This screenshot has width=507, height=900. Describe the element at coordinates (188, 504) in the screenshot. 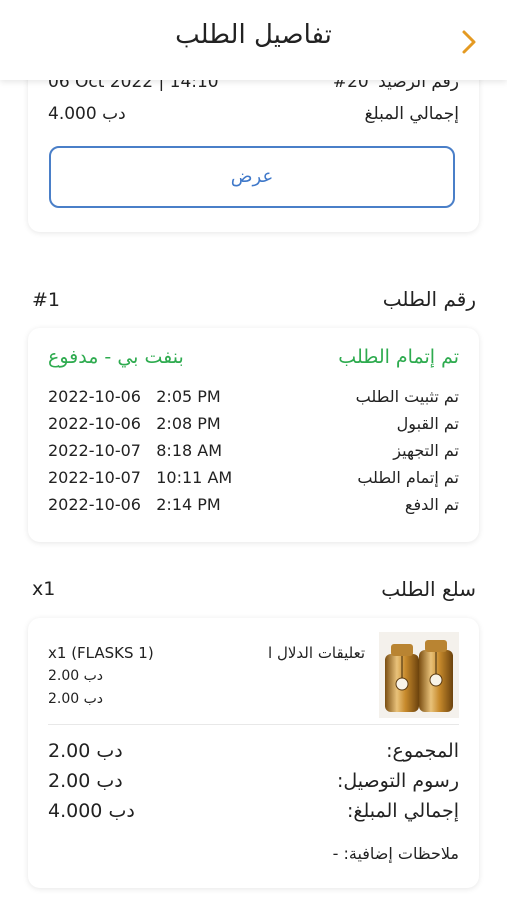

I see `timeline-time: 2:14 PM` at that location.